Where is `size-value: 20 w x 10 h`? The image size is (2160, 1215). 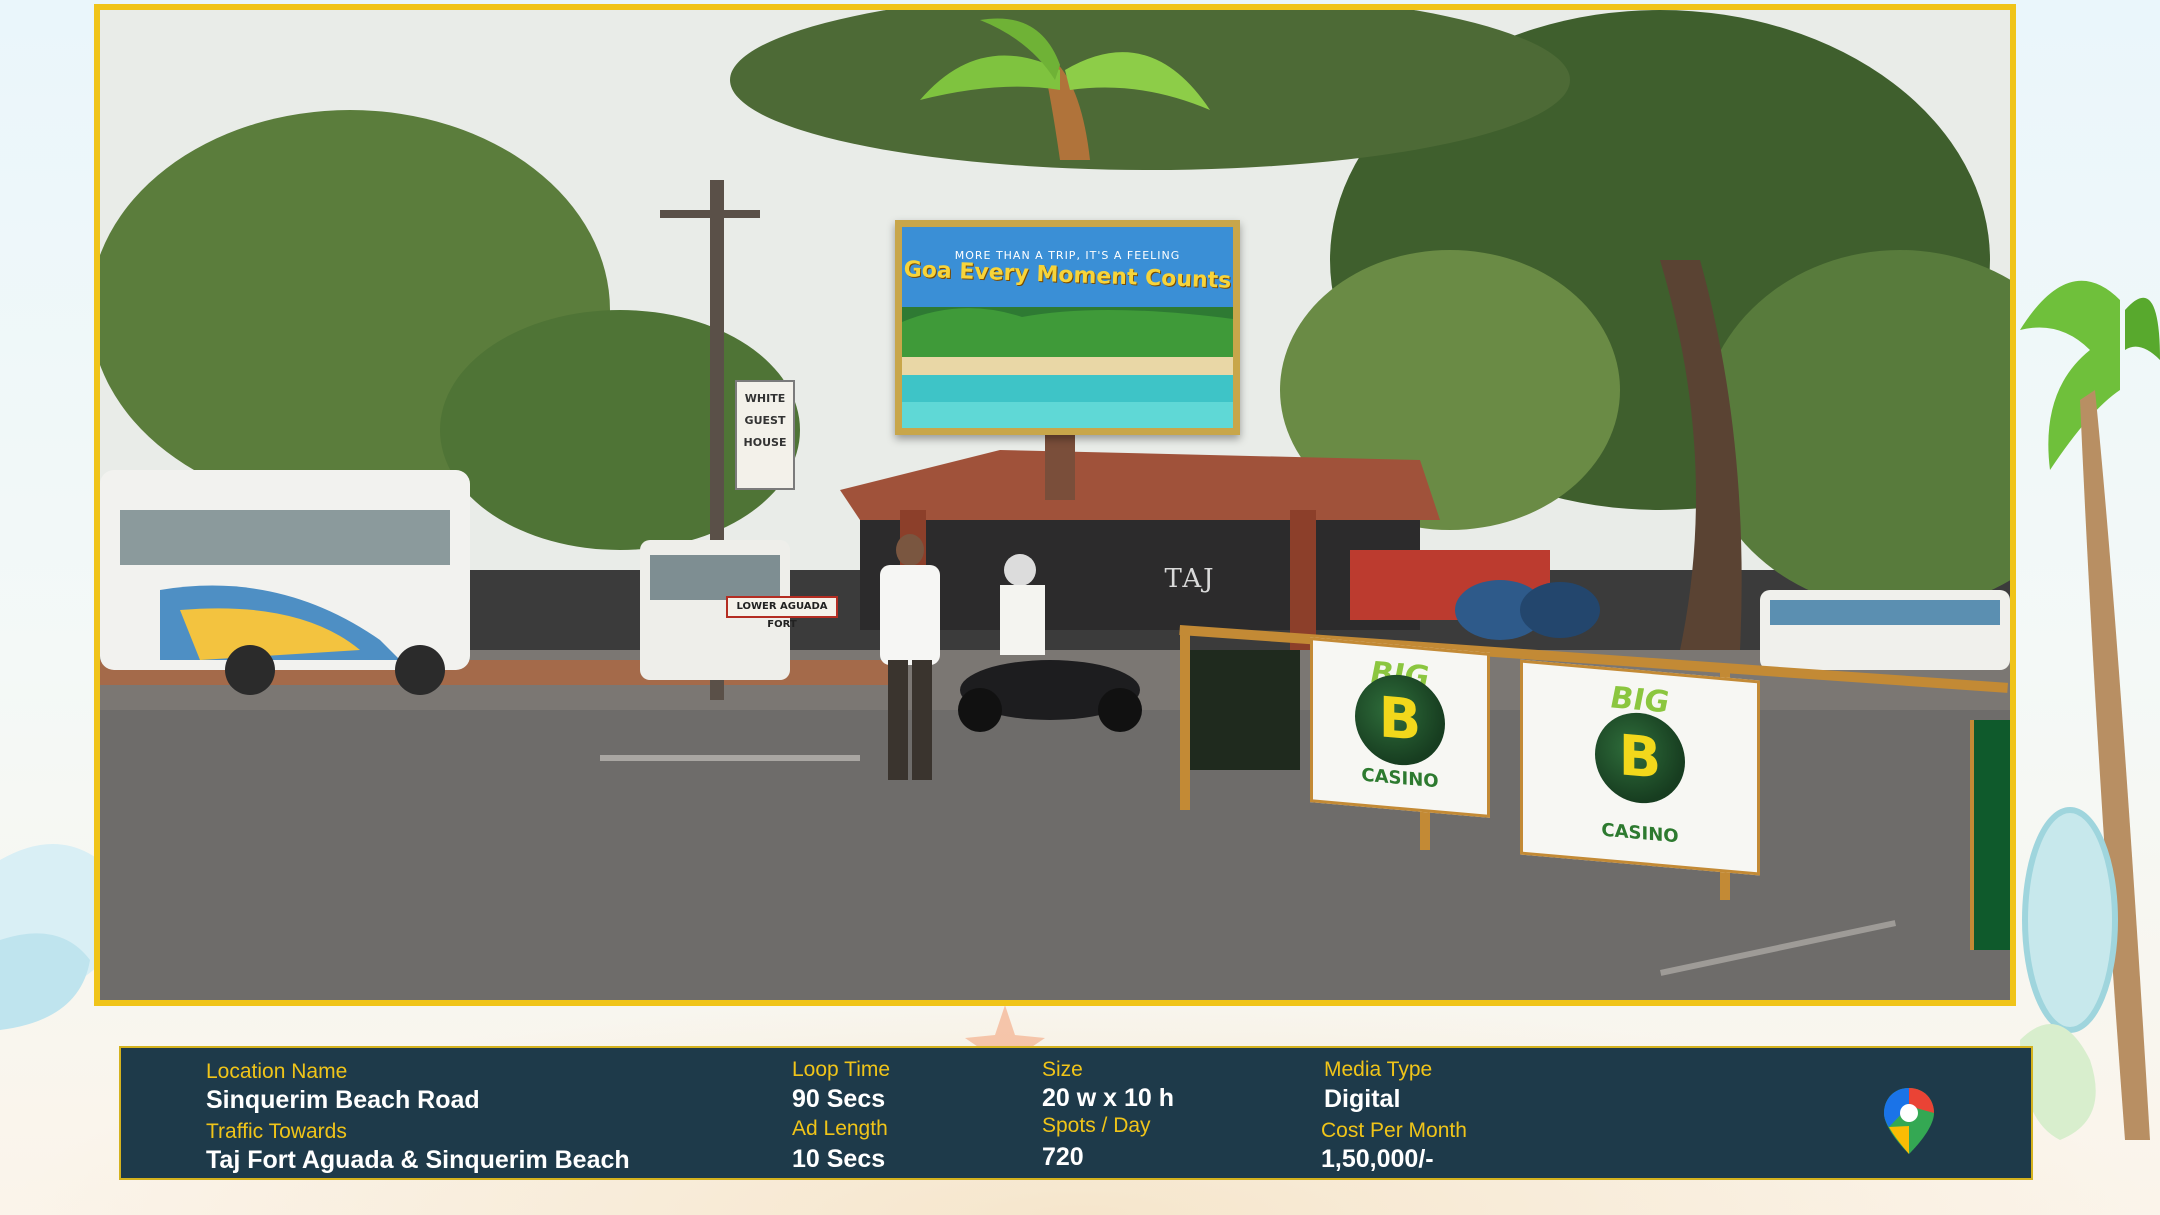 size-value: 20 w x 10 h is located at coordinates (1108, 1098).